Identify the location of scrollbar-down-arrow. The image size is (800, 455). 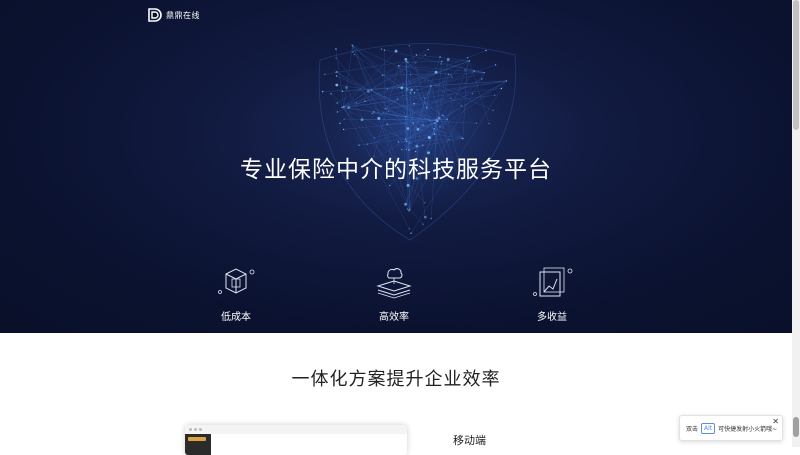
(796, 427).